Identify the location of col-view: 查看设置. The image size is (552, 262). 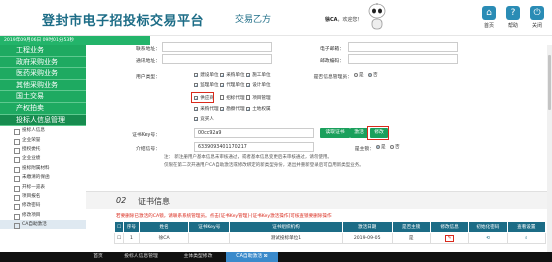
(526, 227).